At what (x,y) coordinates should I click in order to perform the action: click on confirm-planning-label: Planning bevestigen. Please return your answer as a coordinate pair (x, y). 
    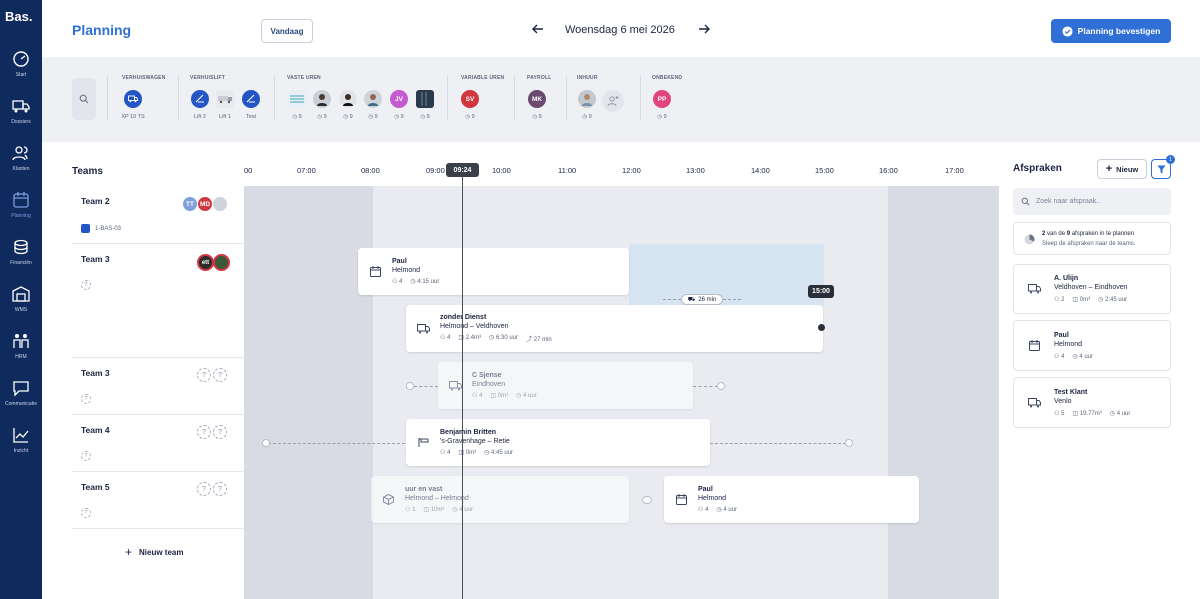
    Looking at the image, I should click on (1119, 31).